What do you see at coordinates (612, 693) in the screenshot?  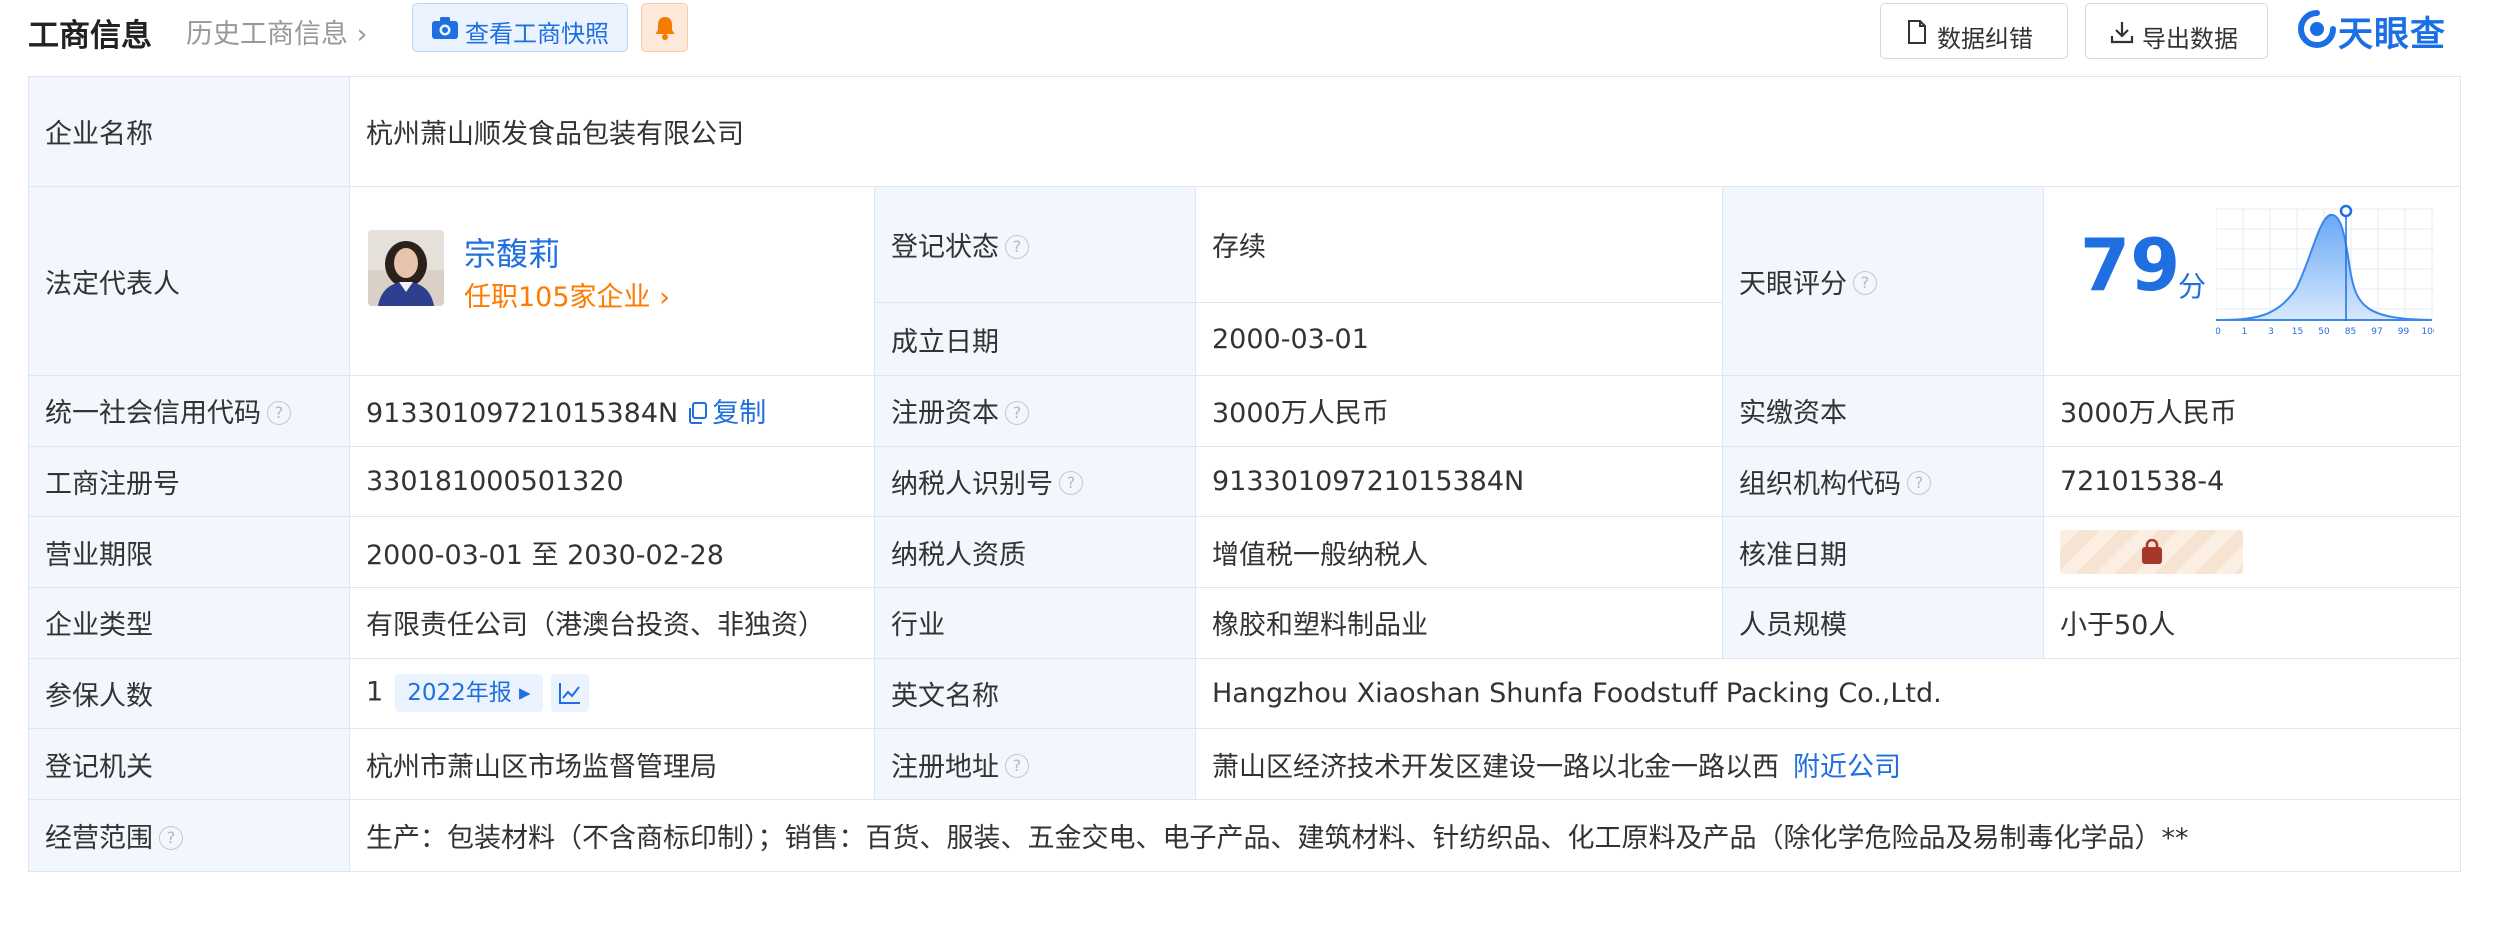 I see `insured-cell: 1 2022年报 ▸` at bounding box center [612, 693].